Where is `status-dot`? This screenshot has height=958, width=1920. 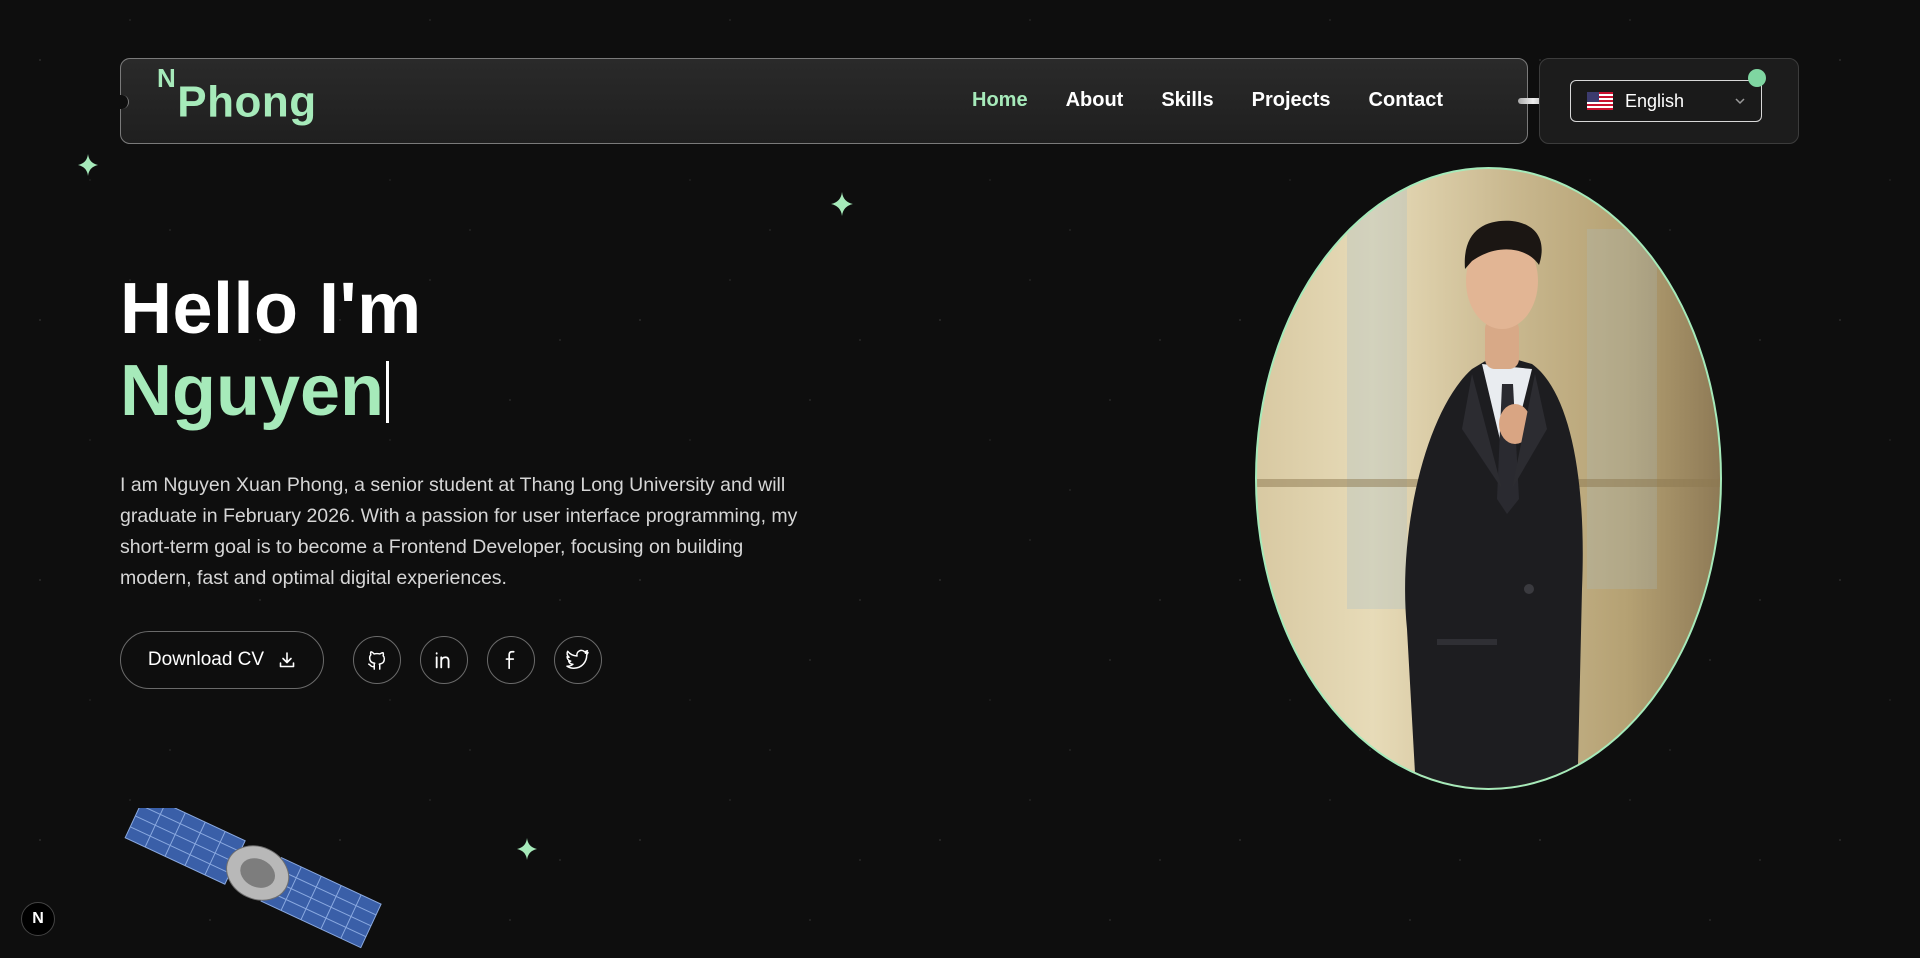
status-dot is located at coordinates (1757, 78).